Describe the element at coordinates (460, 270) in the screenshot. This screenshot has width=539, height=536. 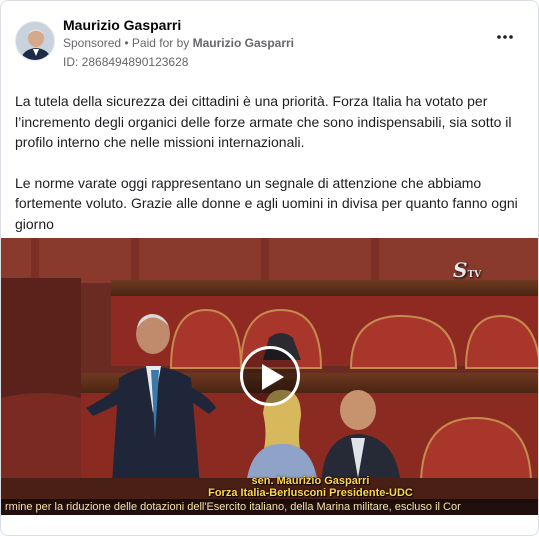
I see `channel-logo-letter: S` at that location.